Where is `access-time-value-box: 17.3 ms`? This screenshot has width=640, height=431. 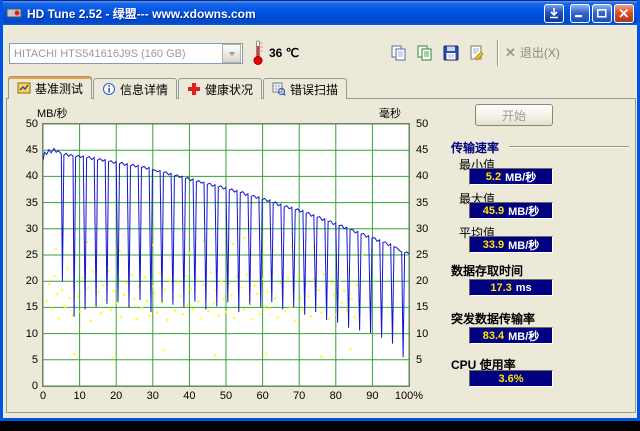 access-time-value-box: 17.3 ms is located at coordinates (511, 287).